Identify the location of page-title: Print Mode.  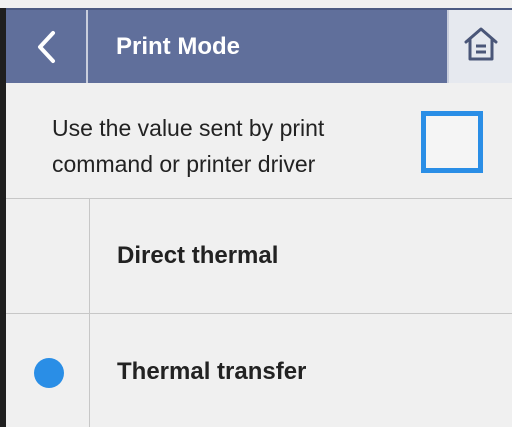
(178, 46).